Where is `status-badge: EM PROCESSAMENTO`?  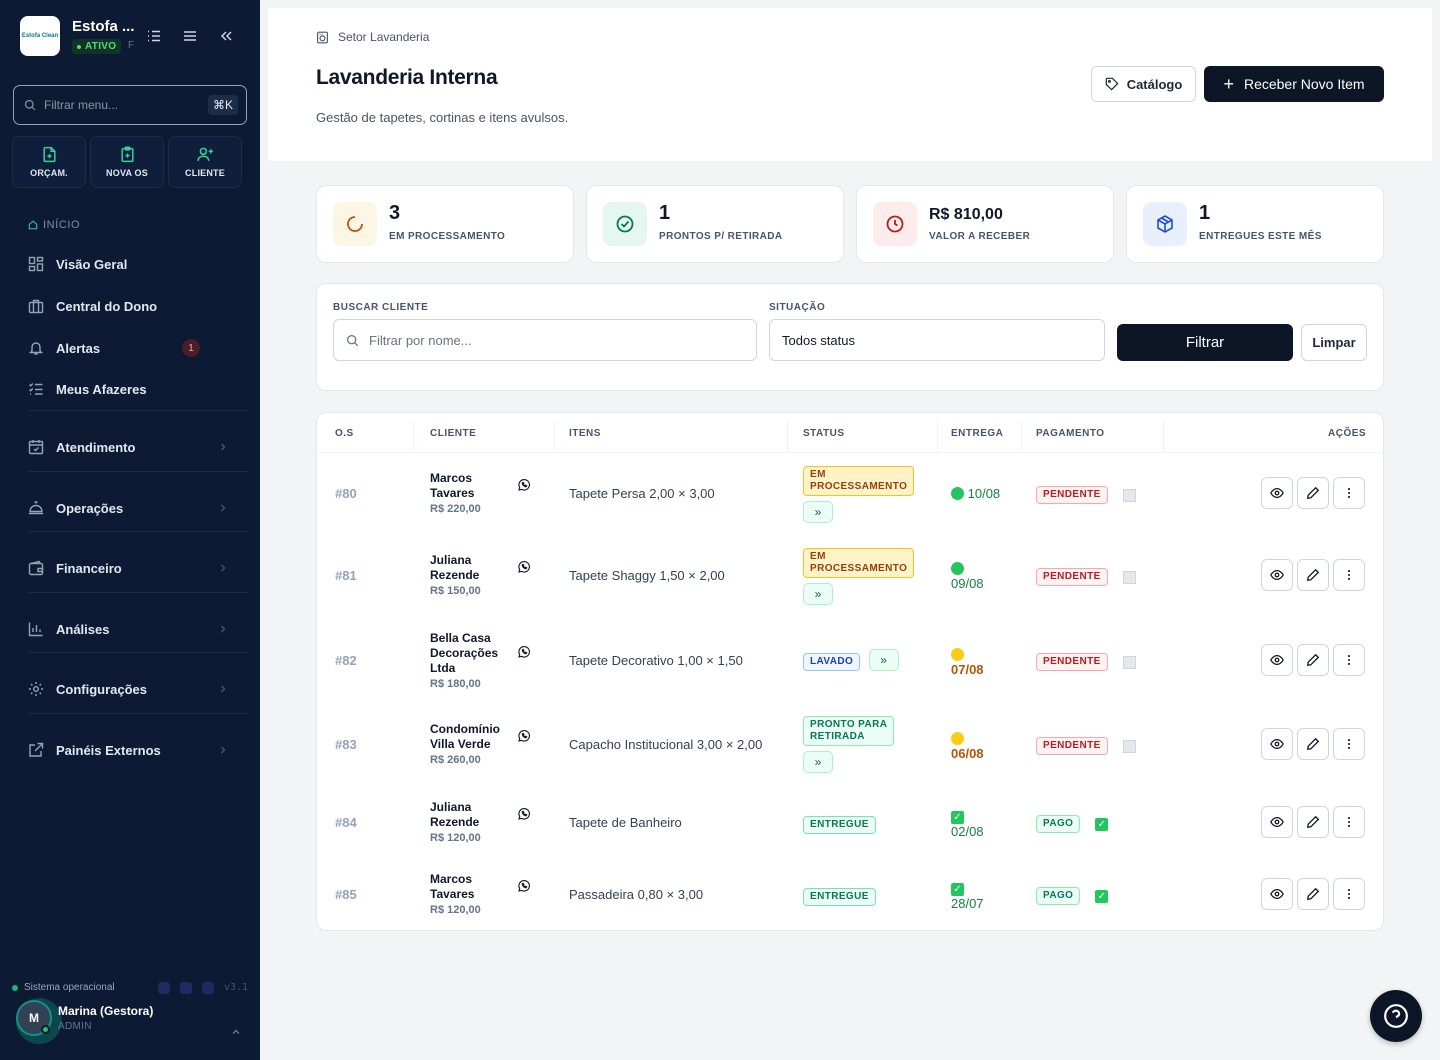
status-badge: EM PROCESSAMENTO is located at coordinates (859, 481).